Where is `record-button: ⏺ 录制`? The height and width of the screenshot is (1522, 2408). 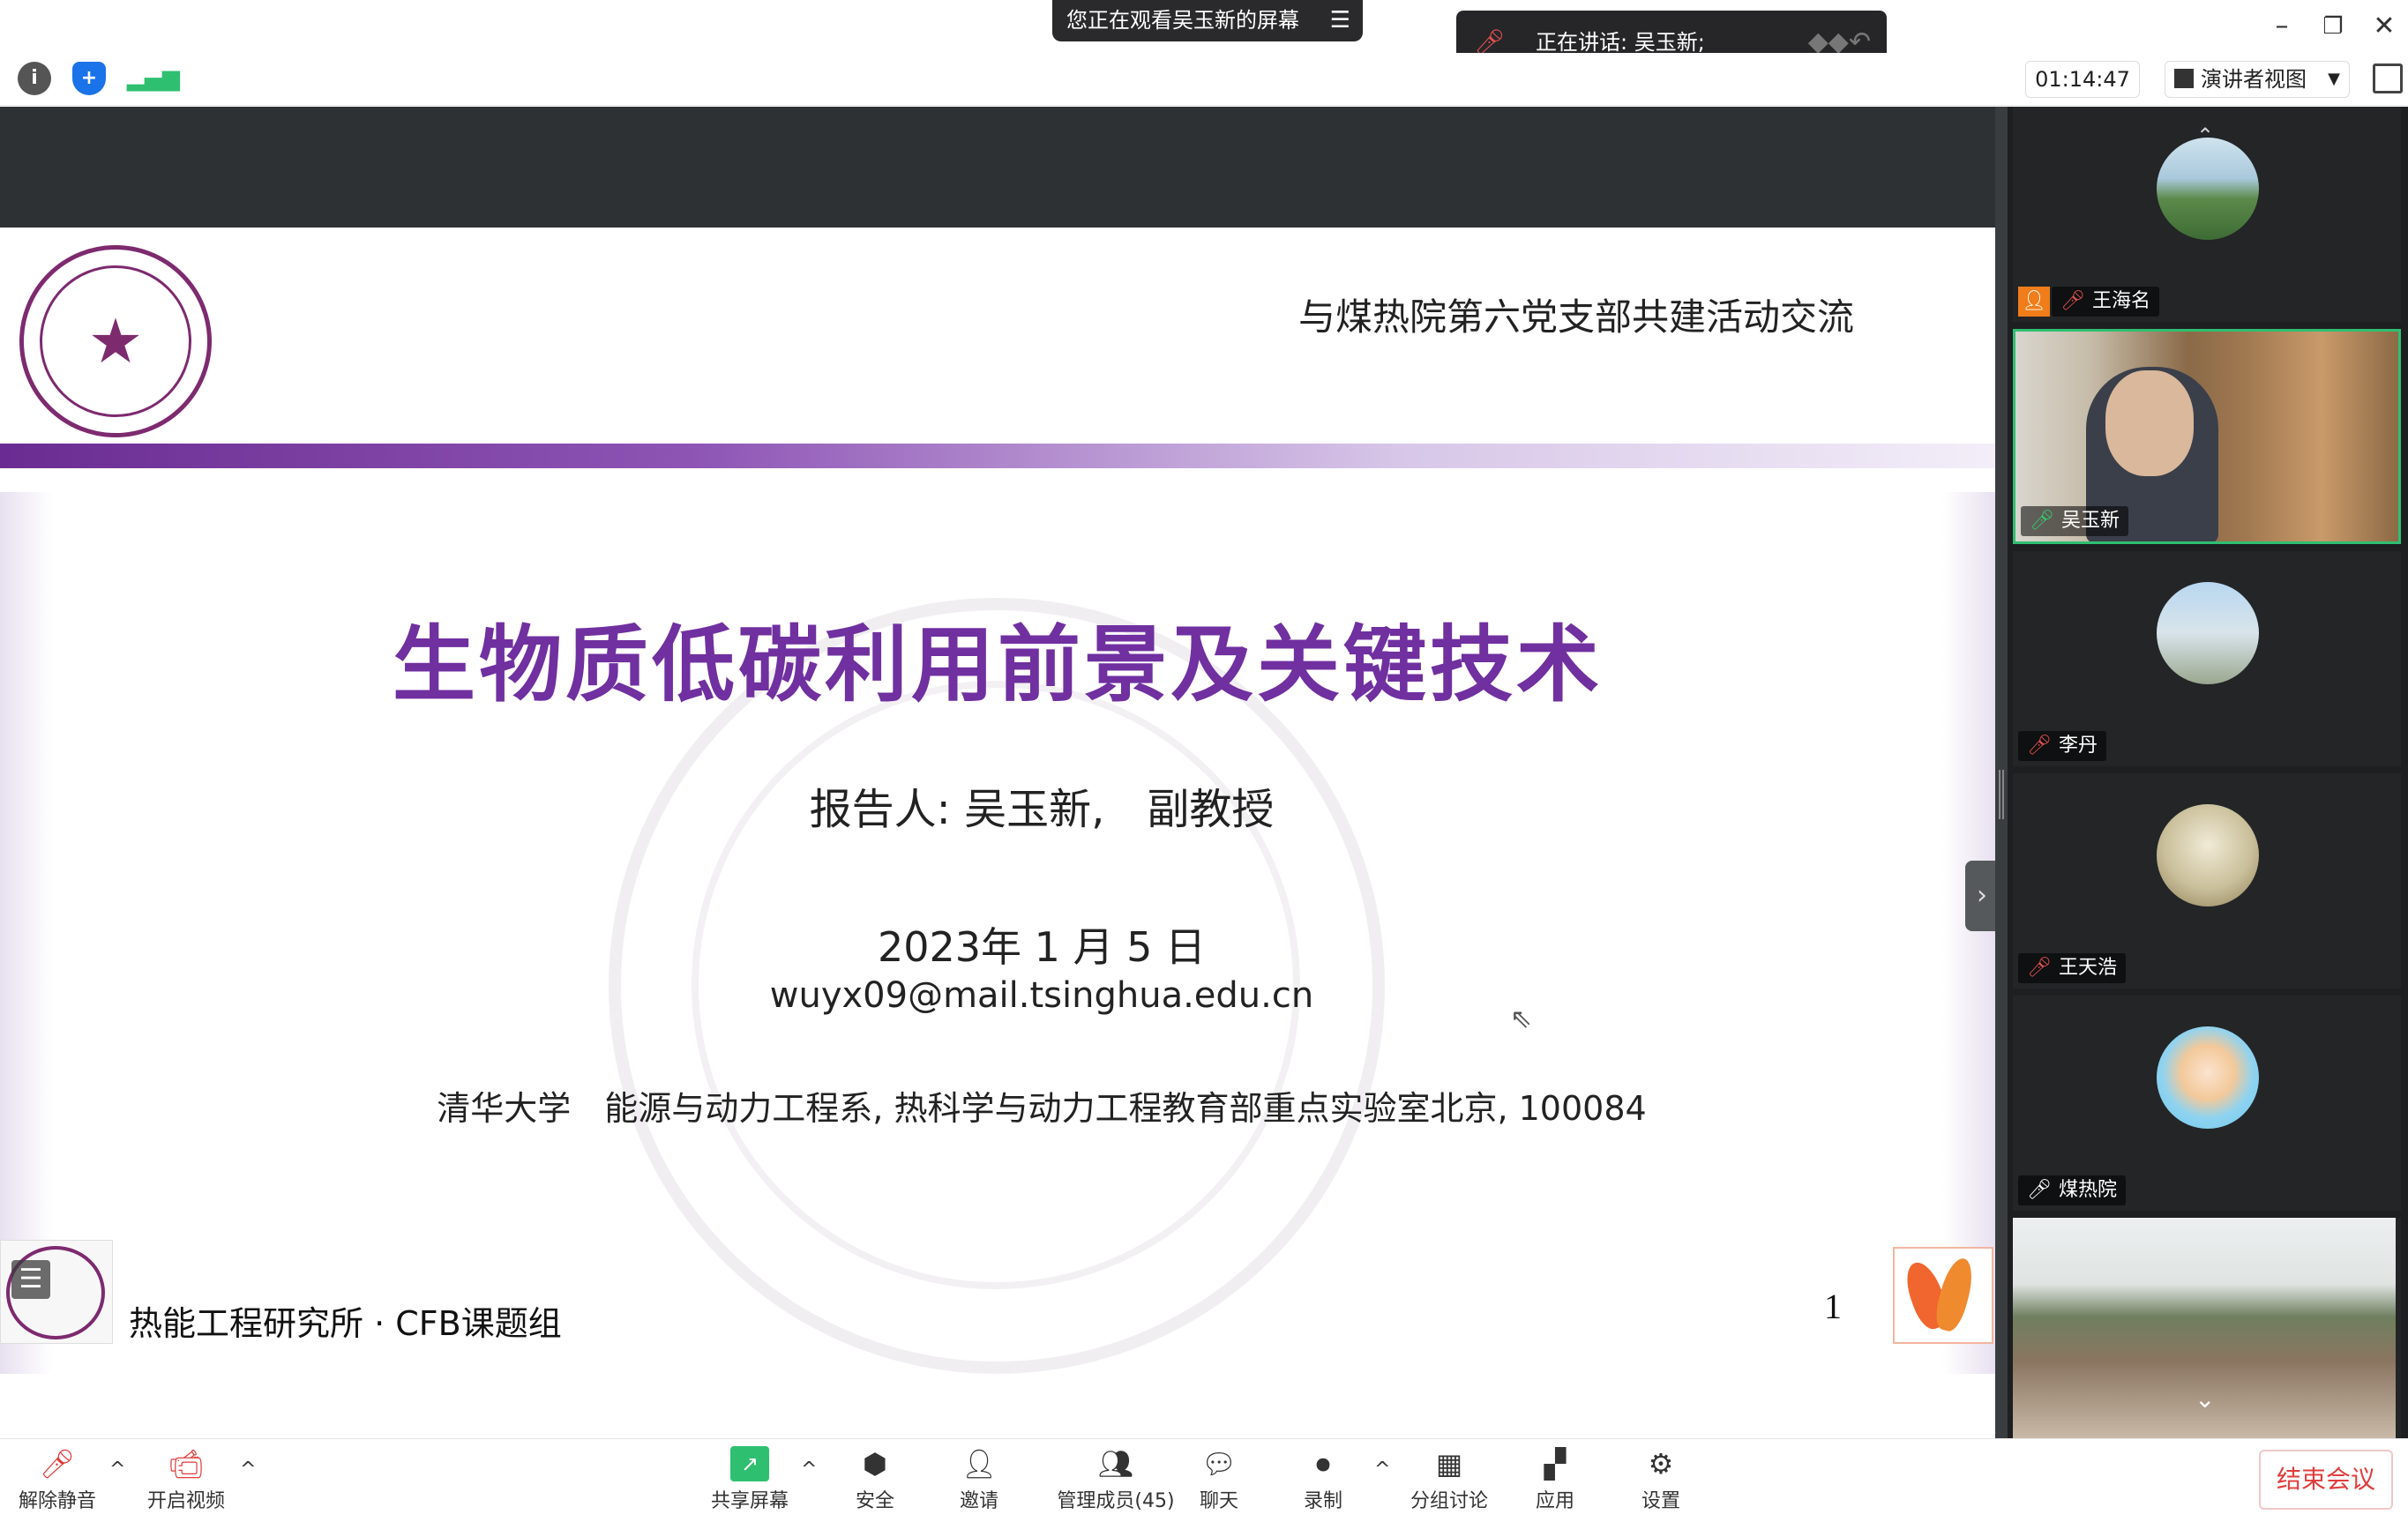
record-button: ⏺ 录制 is located at coordinates (1323, 1479).